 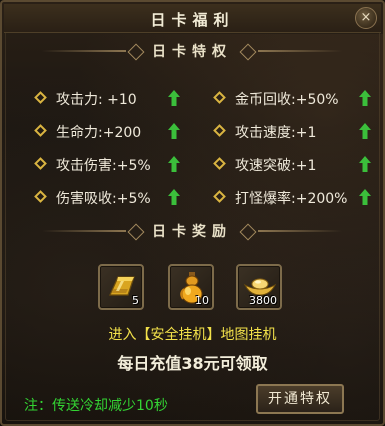 I want to click on privilege-gold-recycle: 金币回收:+50%, so click(x=298, y=99).